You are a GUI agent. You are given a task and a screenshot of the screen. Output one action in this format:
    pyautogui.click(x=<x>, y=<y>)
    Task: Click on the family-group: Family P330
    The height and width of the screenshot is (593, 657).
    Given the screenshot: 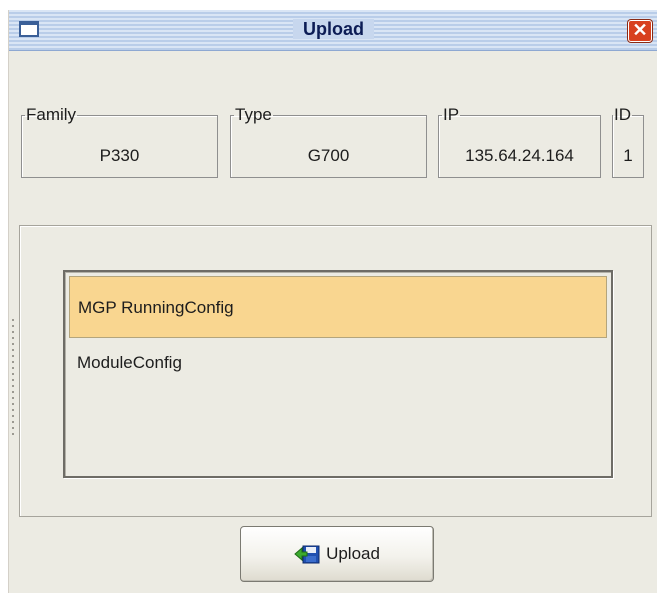 What is the action you would take?
    pyautogui.click(x=119, y=142)
    